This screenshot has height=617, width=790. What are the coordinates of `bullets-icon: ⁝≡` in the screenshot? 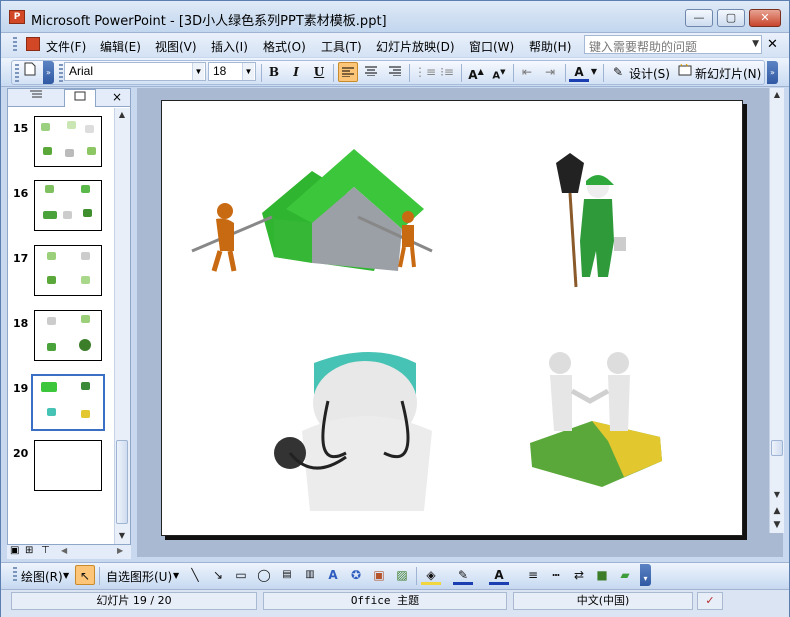 It's located at (447, 72).